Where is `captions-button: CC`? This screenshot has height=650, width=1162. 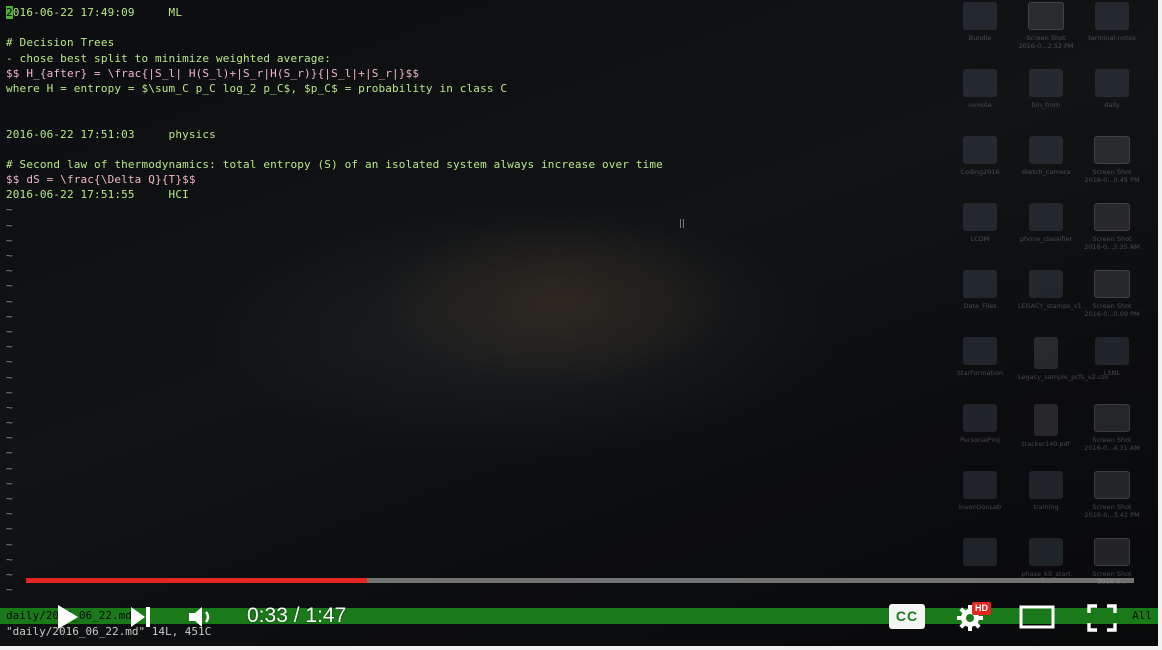 captions-button: CC is located at coordinates (907, 616).